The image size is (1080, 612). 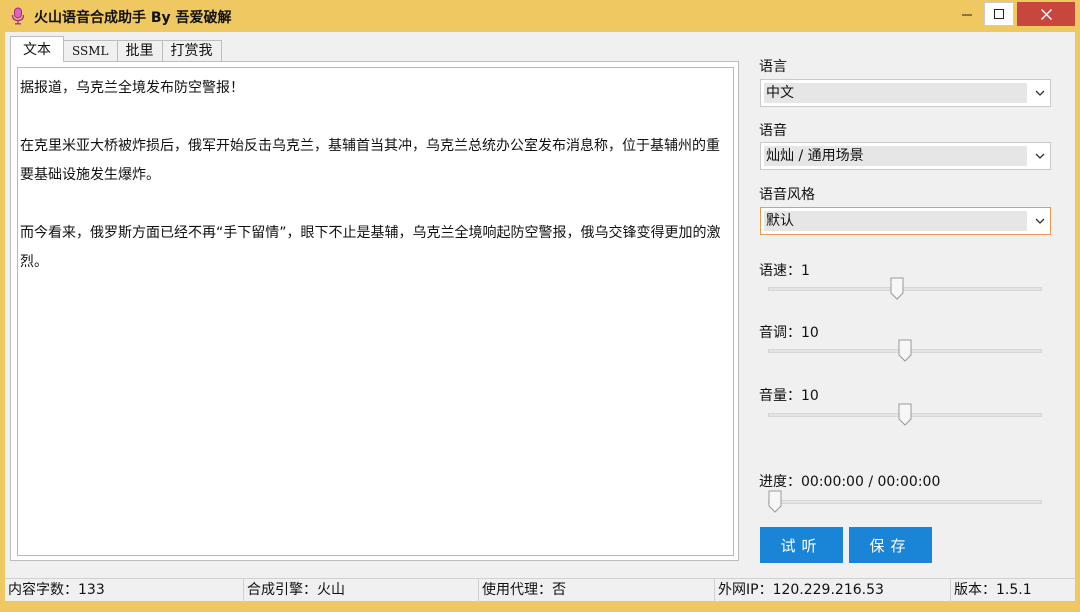 I want to click on close-button, so click(x=1046, y=14).